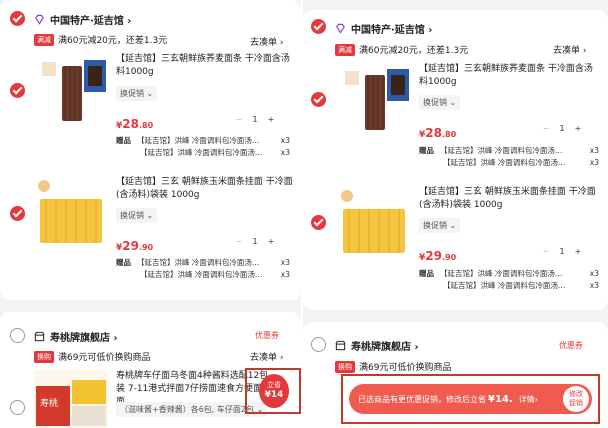 This screenshot has width=608, height=428. I want to click on better-promo-toast: 已选商品有更优惠促销，修改后立省 ¥14. 详情› 修改 促销, so click(470, 399).